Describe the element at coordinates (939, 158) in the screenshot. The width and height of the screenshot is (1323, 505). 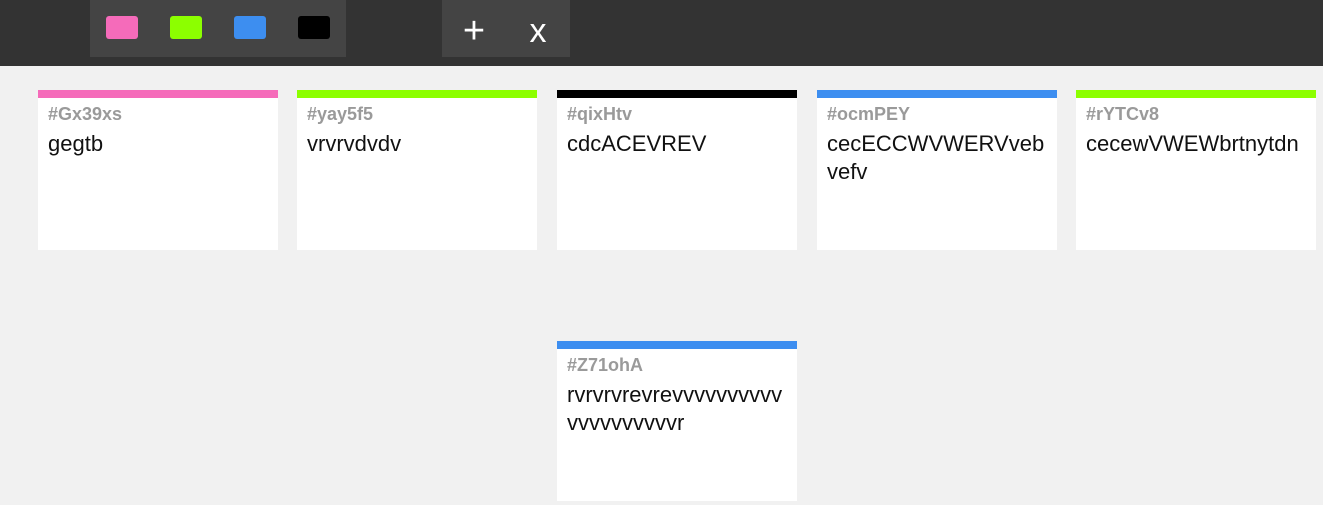
I see `note-text: cecECCWVWERVvebvefv` at that location.